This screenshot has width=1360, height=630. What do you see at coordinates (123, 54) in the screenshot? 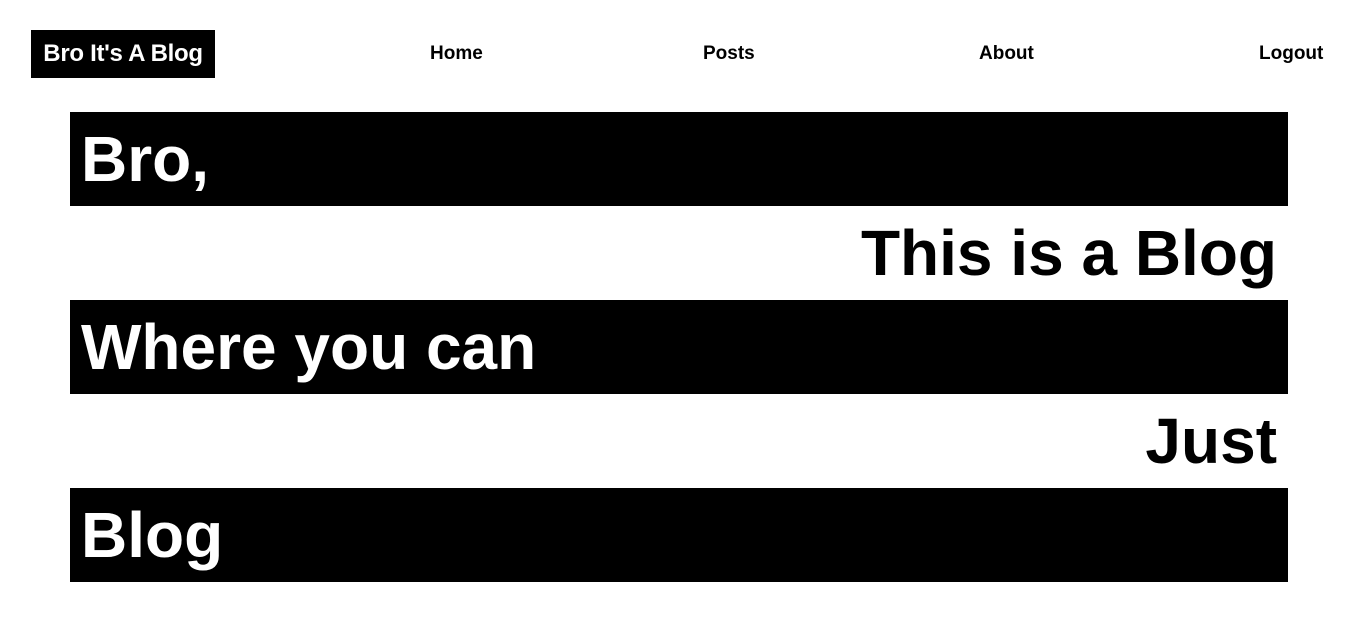
I see `brand-logo-link: Bro It's A Blog` at bounding box center [123, 54].